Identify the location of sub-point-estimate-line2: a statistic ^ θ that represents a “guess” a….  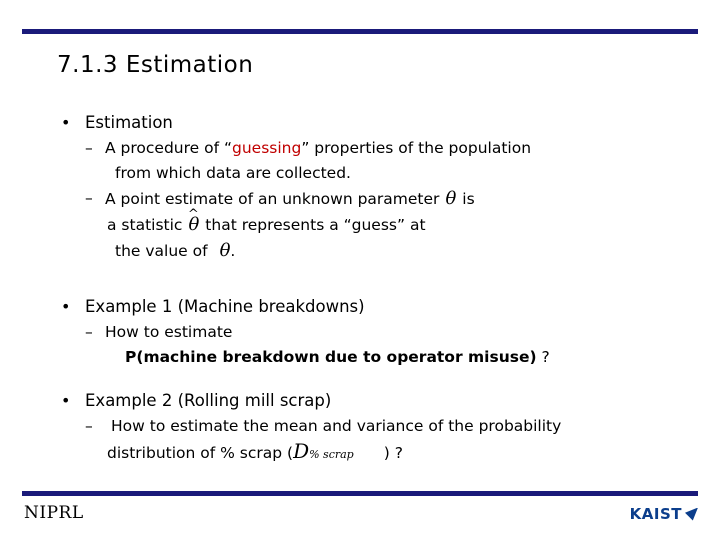
(367, 222).